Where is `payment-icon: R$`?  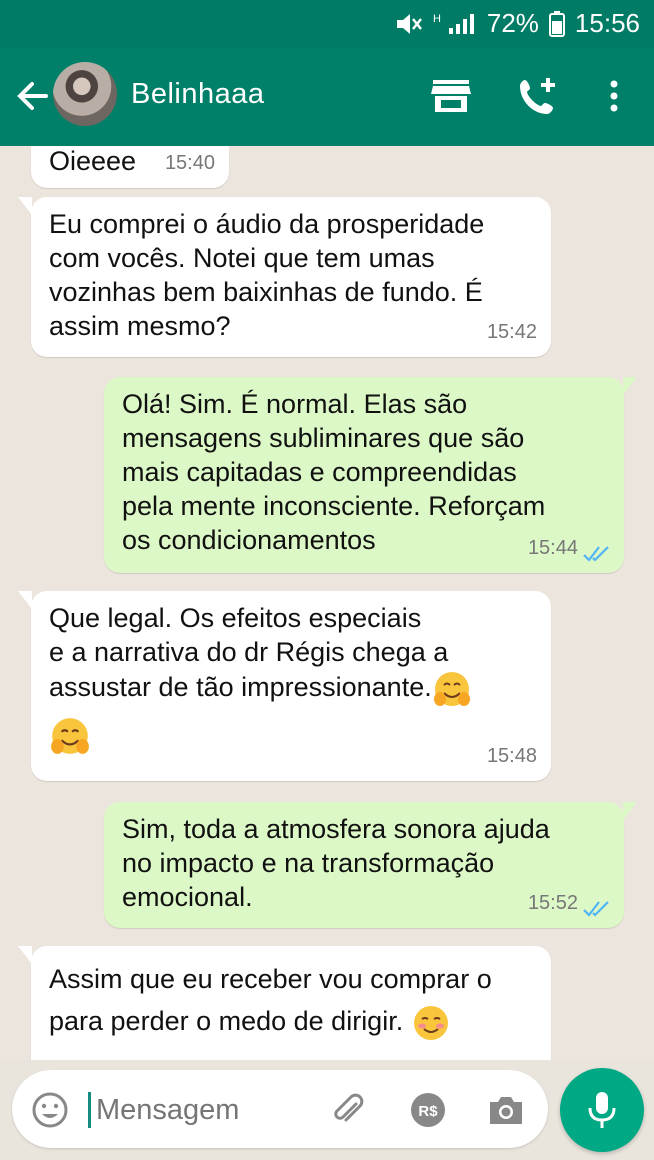 payment-icon: R$ is located at coordinates (428, 1110).